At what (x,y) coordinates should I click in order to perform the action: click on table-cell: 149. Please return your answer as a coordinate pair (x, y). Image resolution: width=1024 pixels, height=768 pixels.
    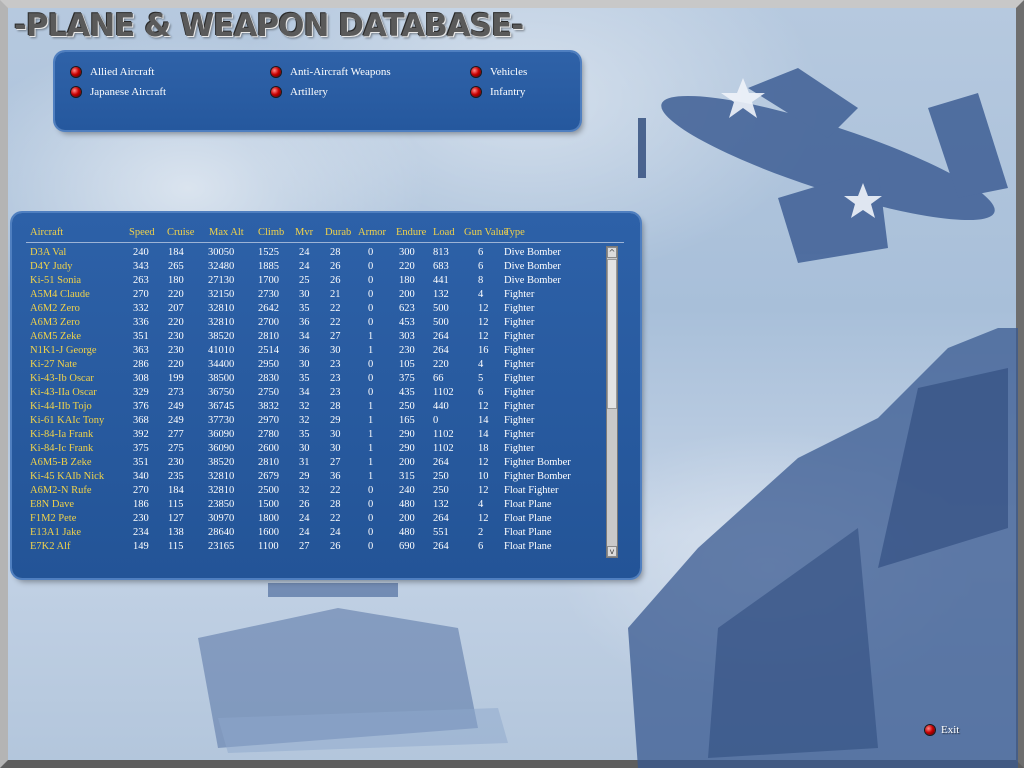
    Looking at the image, I should click on (141, 546).